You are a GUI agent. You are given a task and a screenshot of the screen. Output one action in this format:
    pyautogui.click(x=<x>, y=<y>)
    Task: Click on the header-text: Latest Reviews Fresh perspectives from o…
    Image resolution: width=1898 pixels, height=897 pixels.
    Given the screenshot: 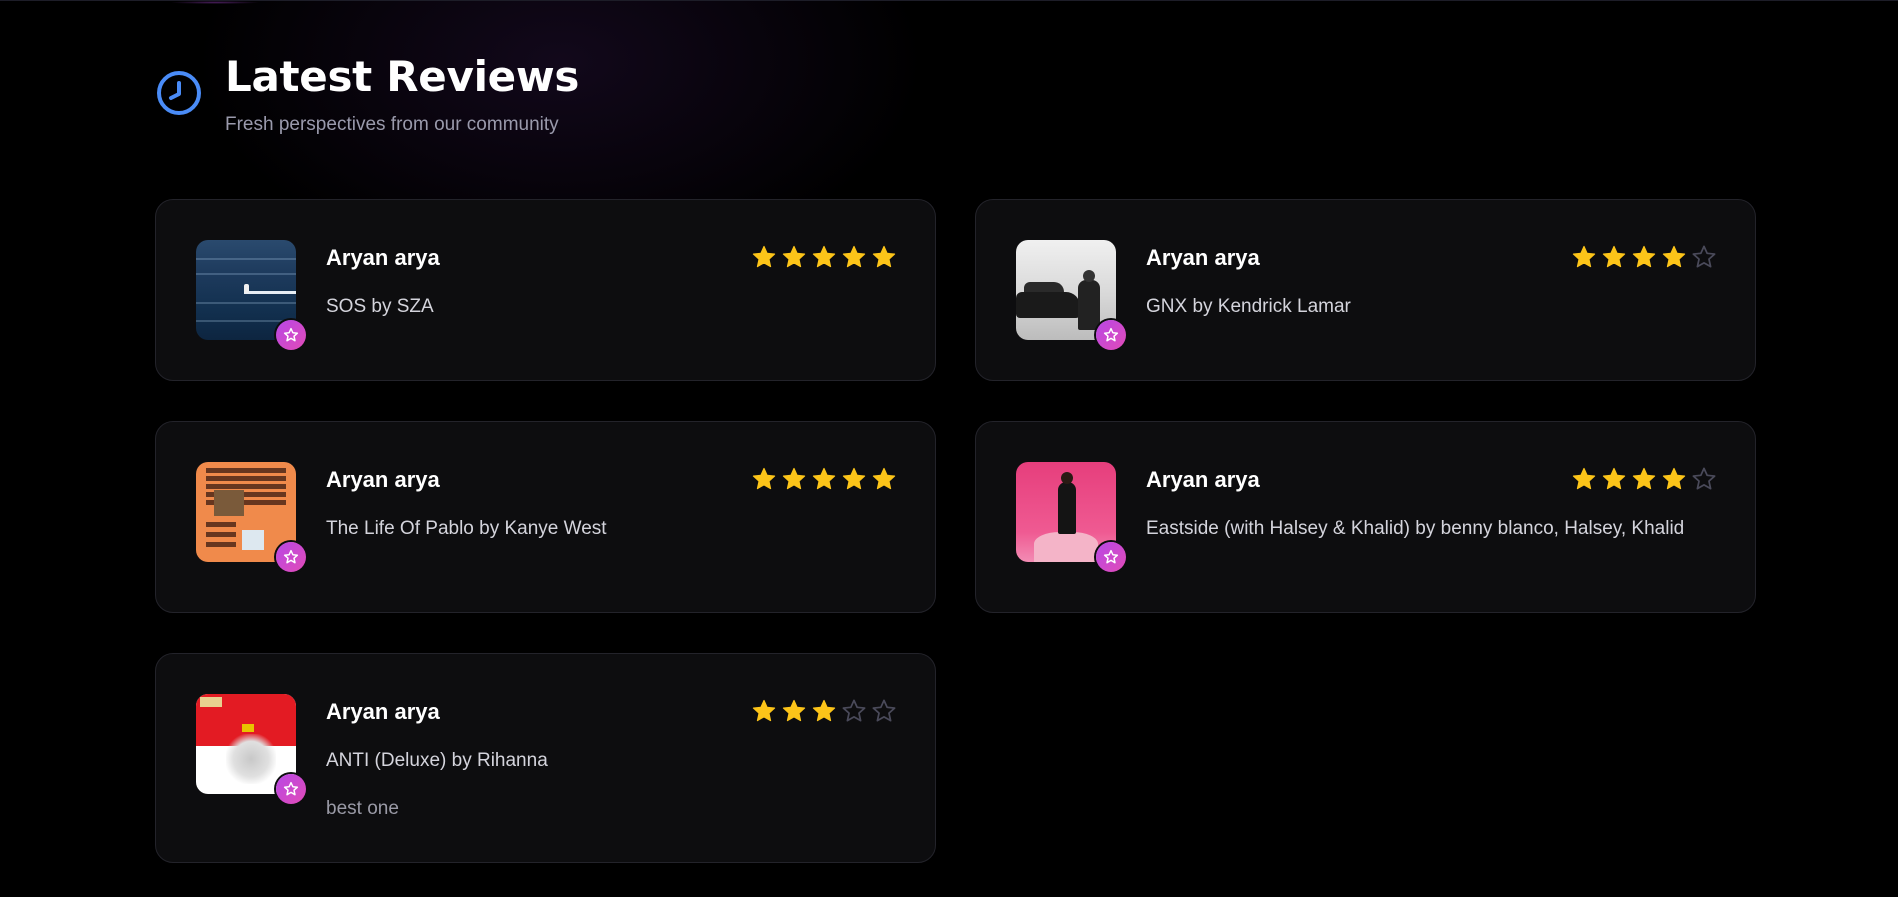 What is the action you would take?
    pyautogui.click(x=402, y=94)
    